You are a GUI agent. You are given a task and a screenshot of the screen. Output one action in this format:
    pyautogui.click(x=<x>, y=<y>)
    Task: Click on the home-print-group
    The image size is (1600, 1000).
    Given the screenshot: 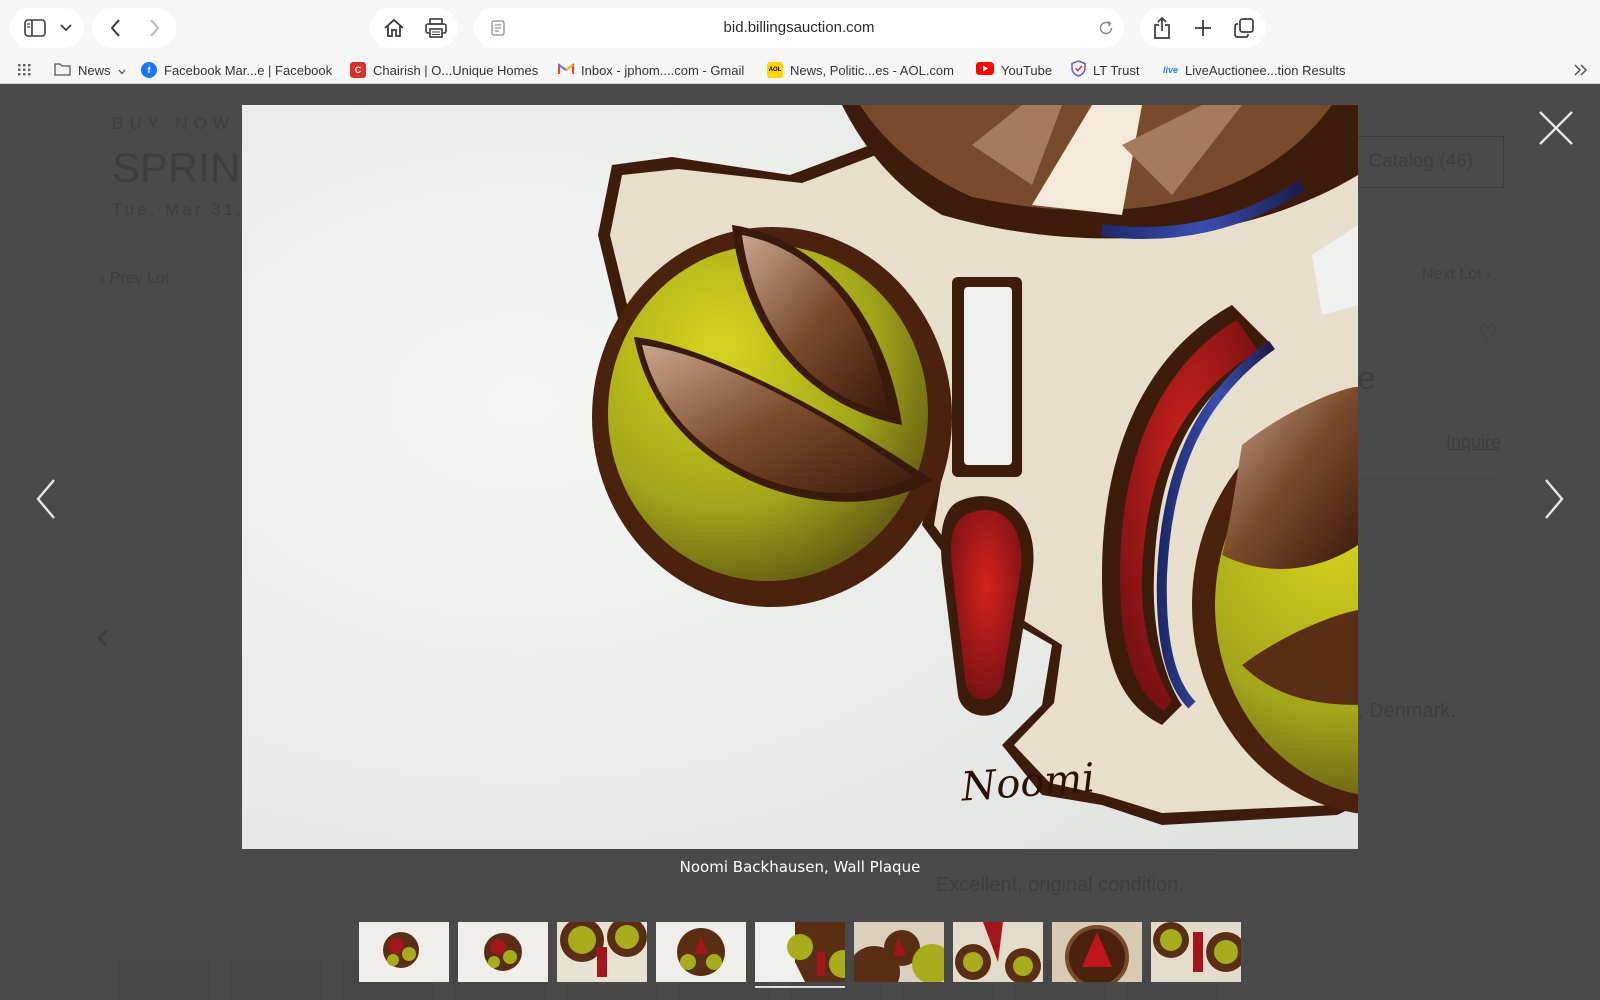 What is the action you would take?
    pyautogui.click(x=414, y=28)
    